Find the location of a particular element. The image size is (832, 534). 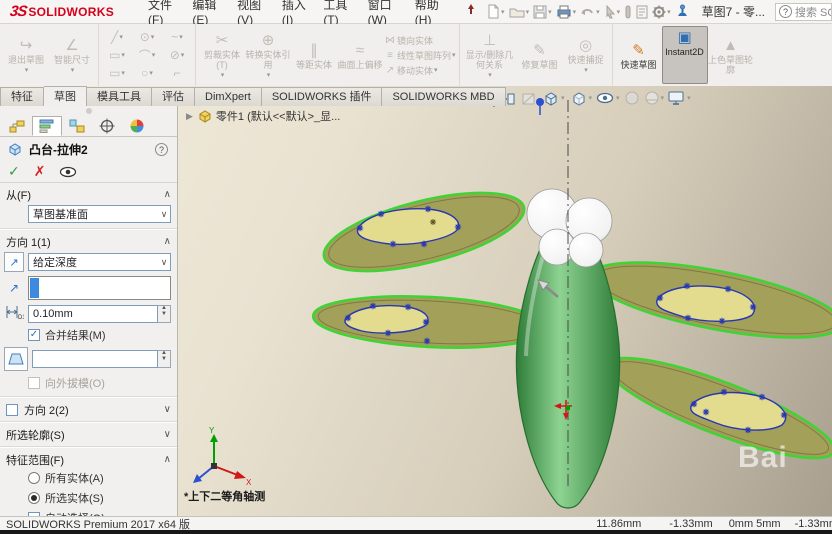

selected-bodies-radio is located at coordinates (34, 498).